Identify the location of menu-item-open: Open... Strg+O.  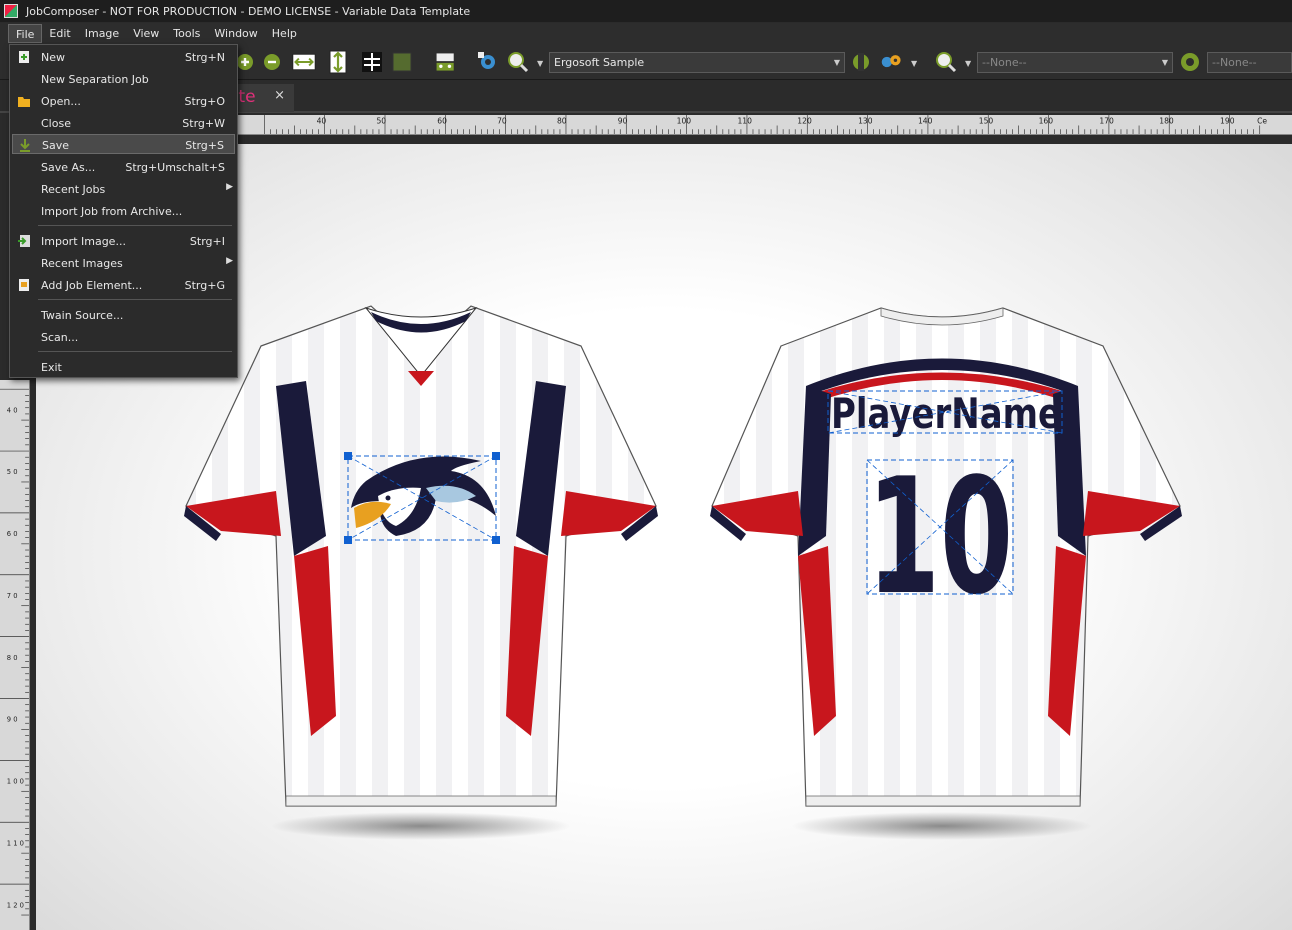
(123, 101).